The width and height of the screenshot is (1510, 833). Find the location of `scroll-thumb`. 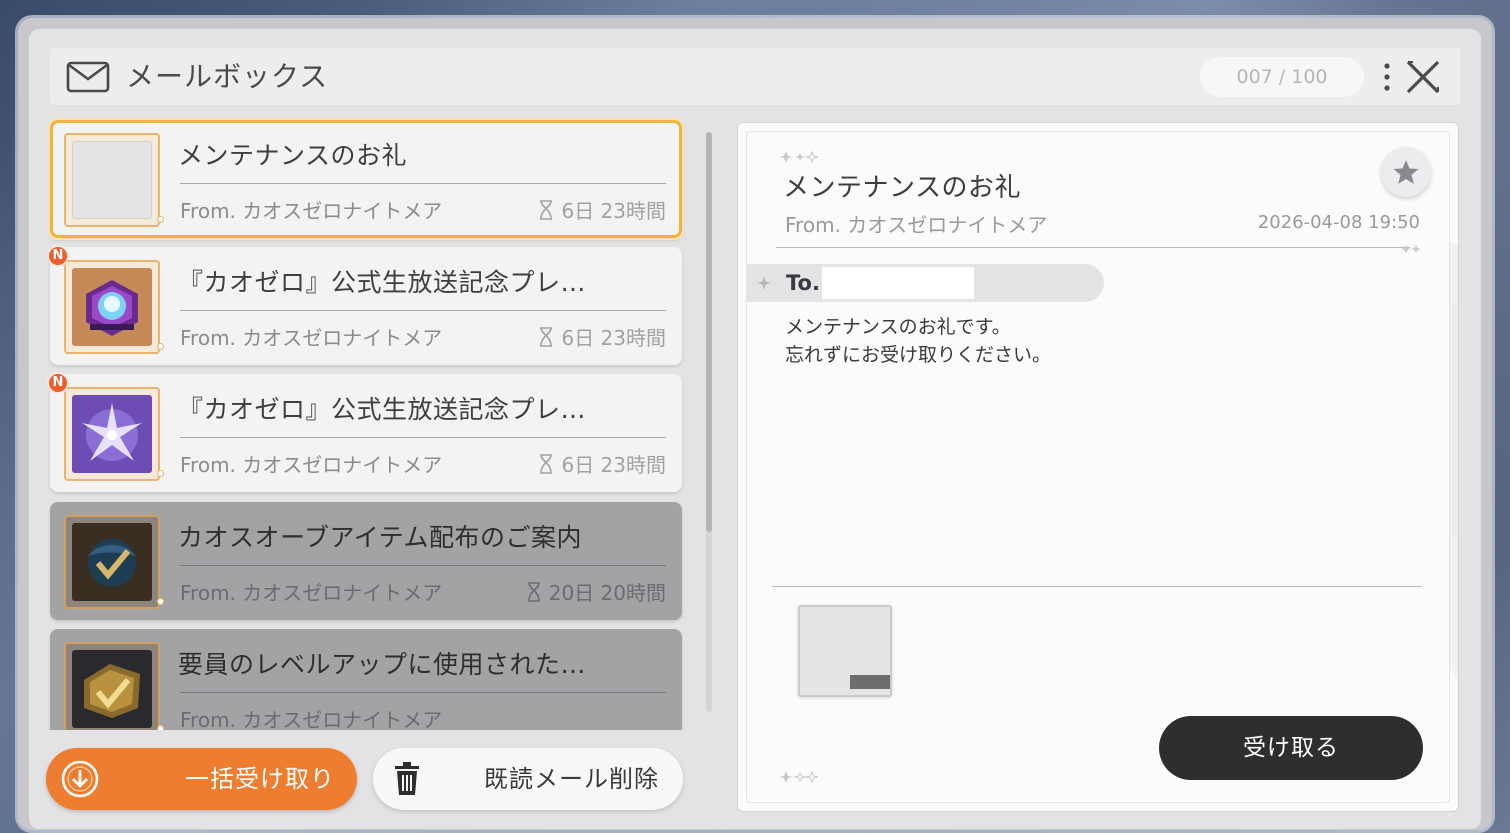

scroll-thumb is located at coordinates (709, 332).